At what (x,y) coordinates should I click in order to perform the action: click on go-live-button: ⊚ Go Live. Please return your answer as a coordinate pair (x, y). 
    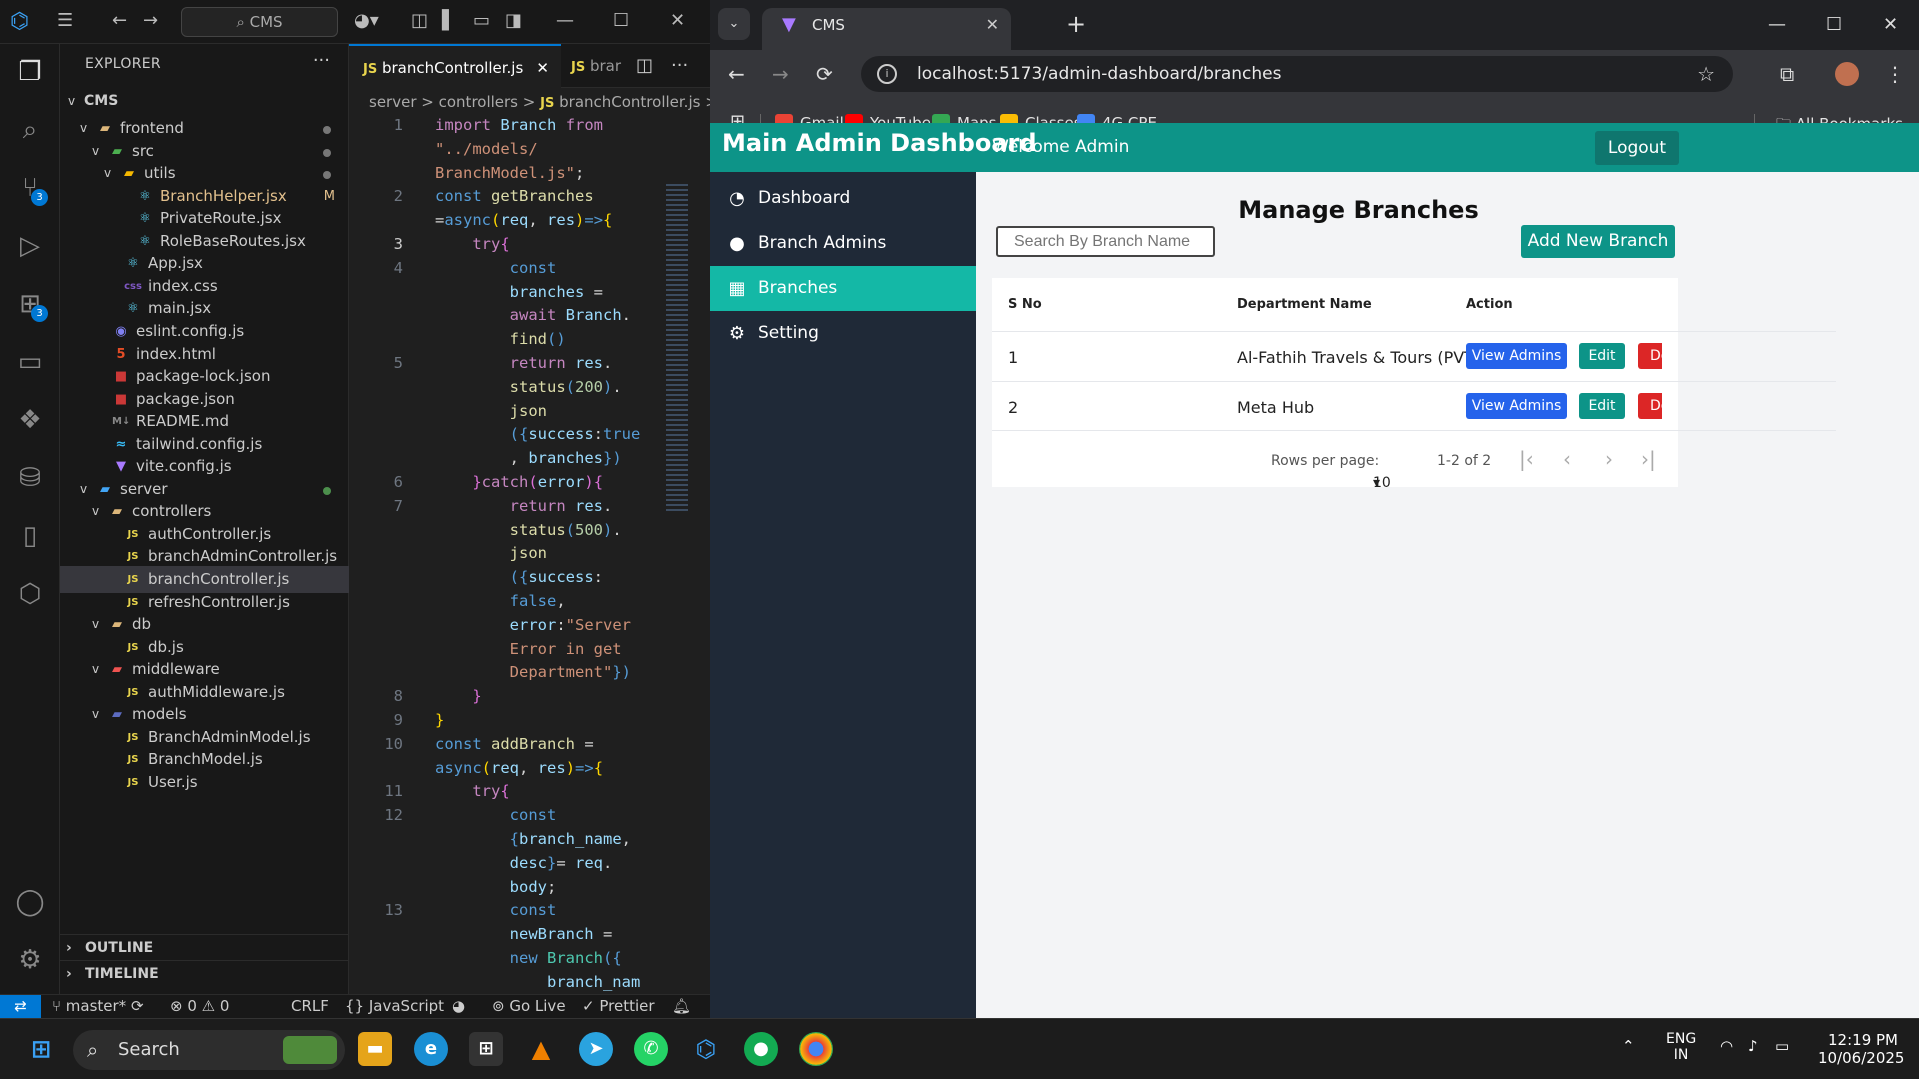
    Looking at the image, I should click on (529, 1006).